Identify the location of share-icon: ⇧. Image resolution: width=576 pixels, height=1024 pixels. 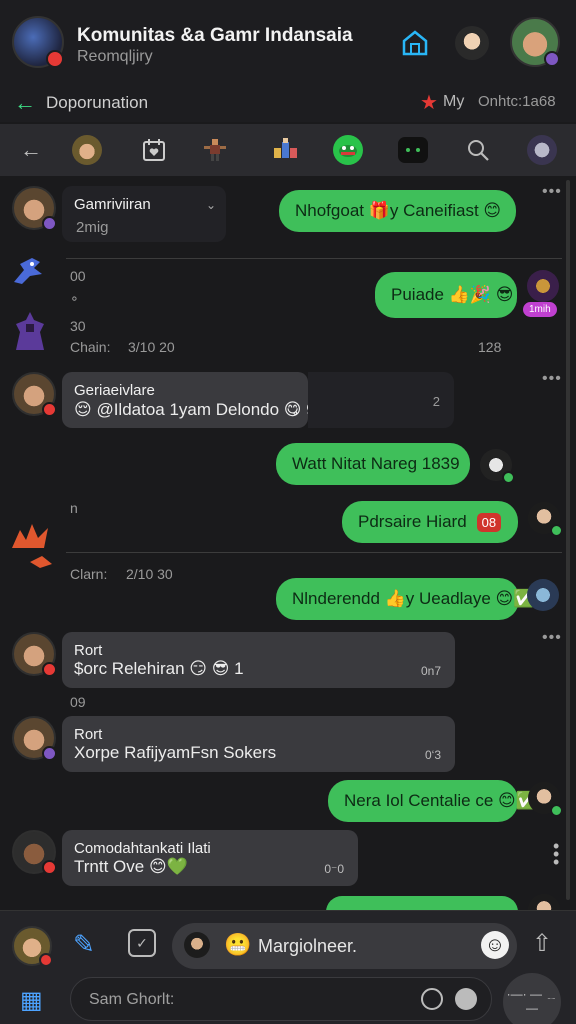
(542, 943).